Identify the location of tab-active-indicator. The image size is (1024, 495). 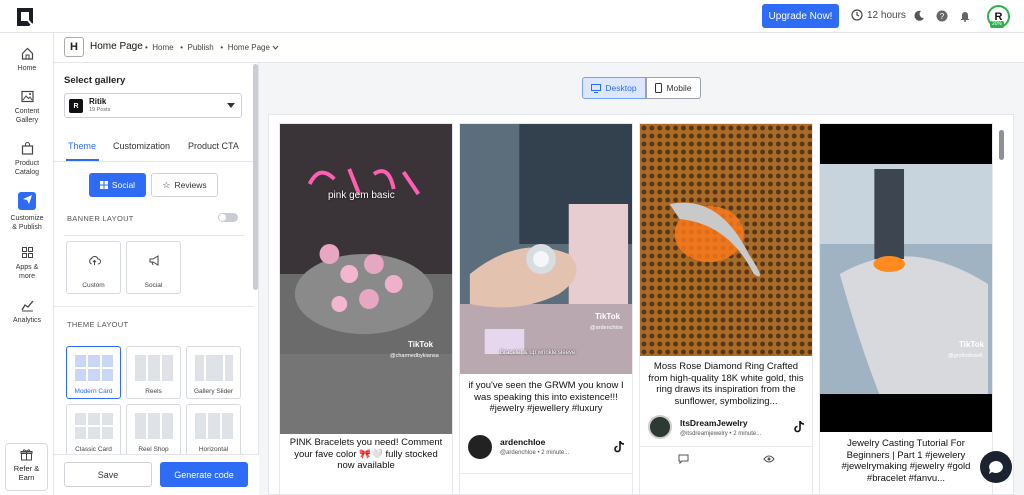
(82, 160).